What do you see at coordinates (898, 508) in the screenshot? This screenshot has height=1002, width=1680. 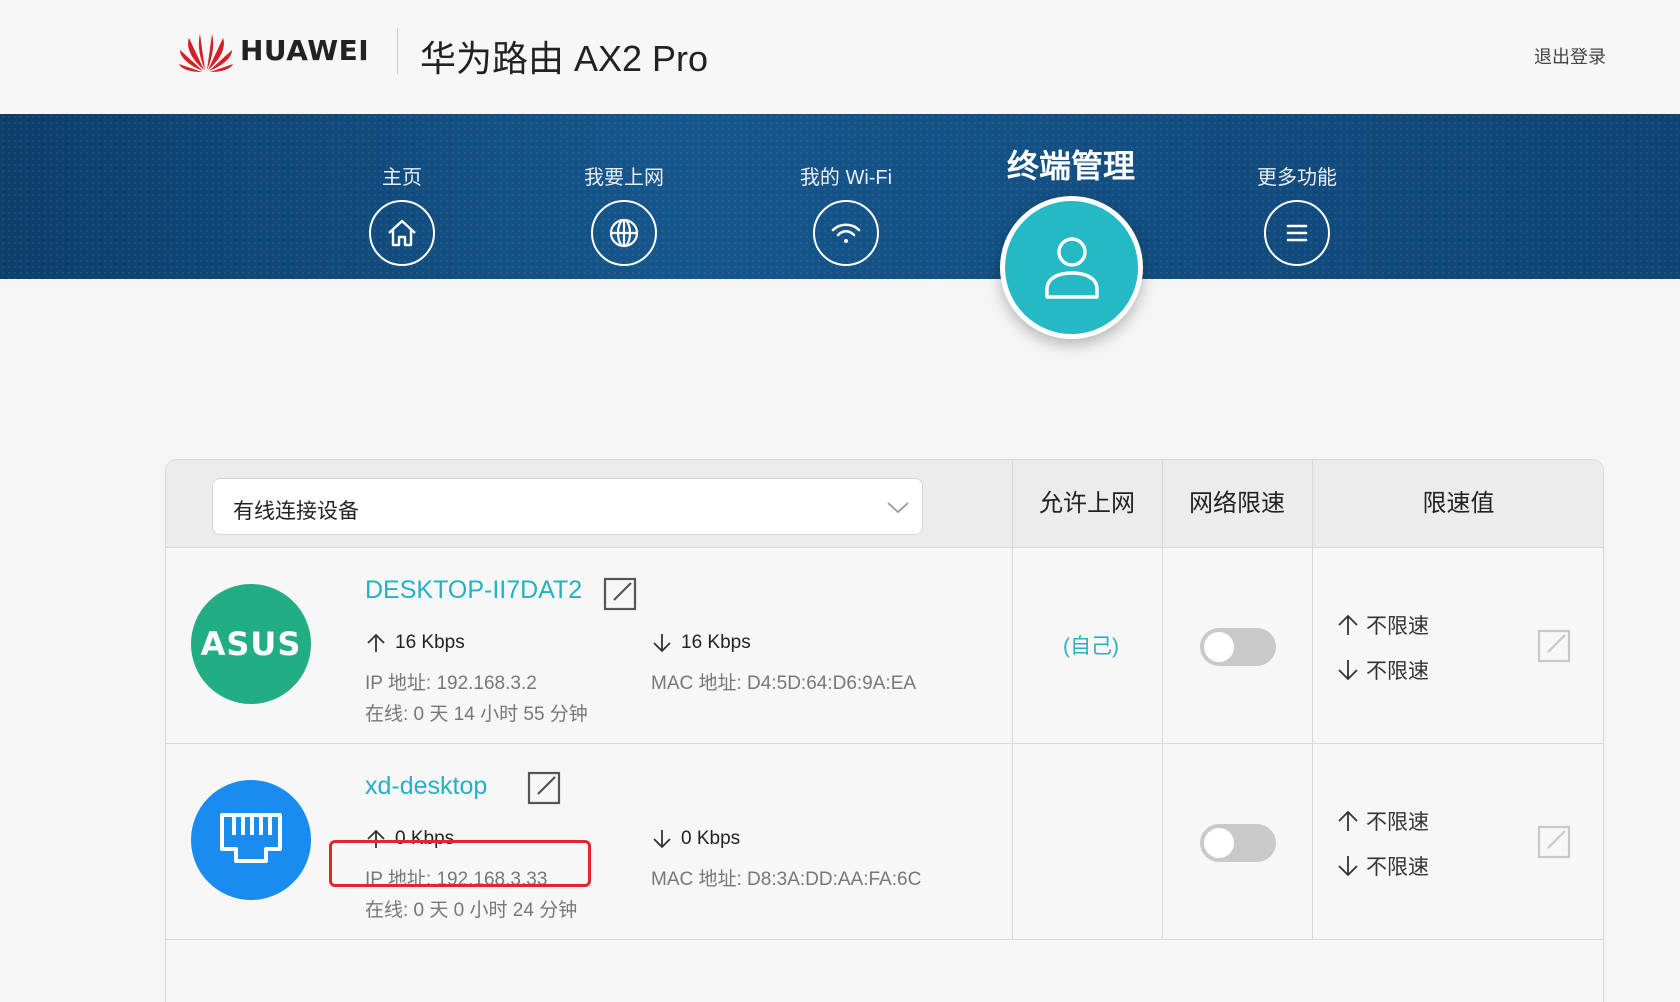 I see `chevron-down-icon` at bounding box center [898, 508].